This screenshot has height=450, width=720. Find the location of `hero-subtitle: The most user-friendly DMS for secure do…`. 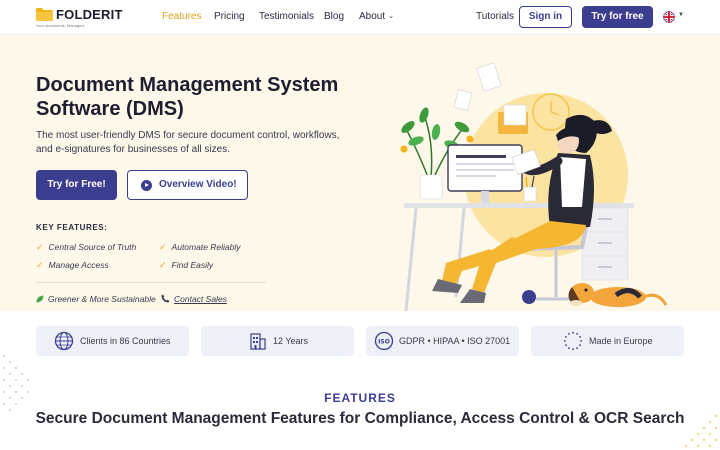

hero-subtitle: The most user-friendly DMS for secure do… is located at coordinates (188, 142).